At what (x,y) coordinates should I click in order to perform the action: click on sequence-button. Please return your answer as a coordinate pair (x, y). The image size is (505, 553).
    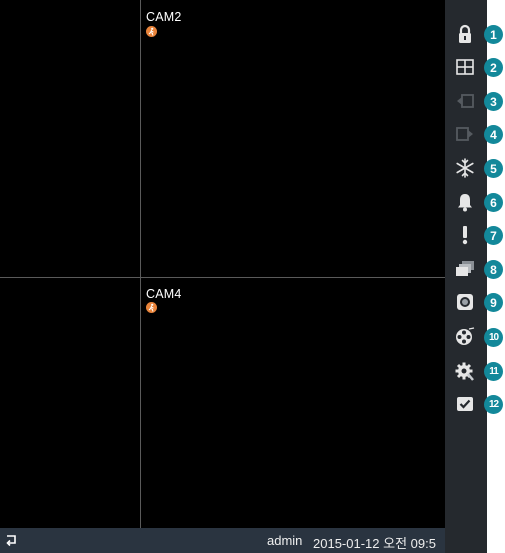
    Looking at the image, I should click on (465, 269).